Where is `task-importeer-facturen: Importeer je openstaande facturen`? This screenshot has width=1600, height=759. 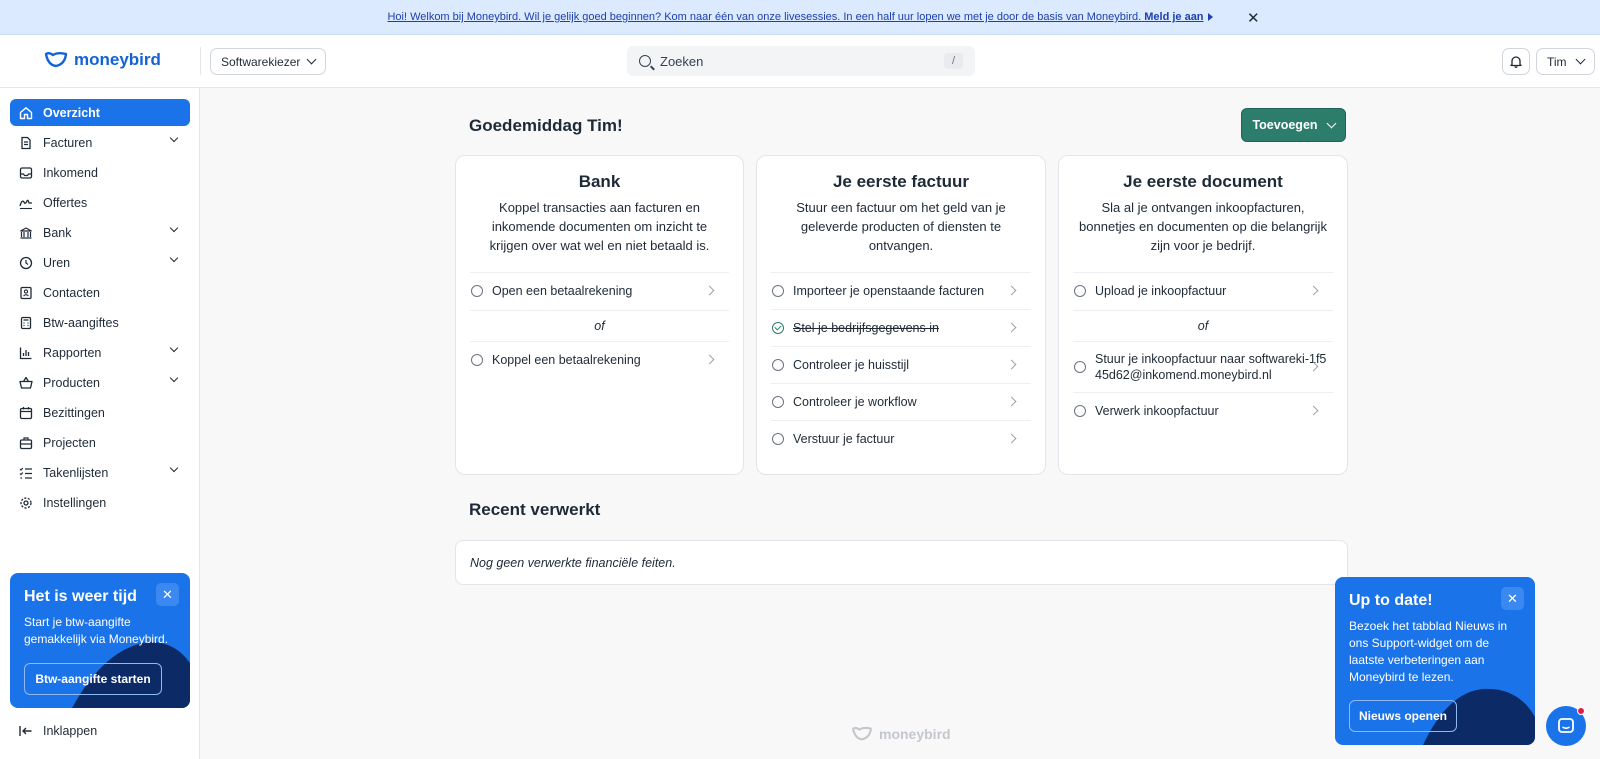 task-importeer-facturen: Importeer je openstaande facturen is located at coordinates (901, 290).